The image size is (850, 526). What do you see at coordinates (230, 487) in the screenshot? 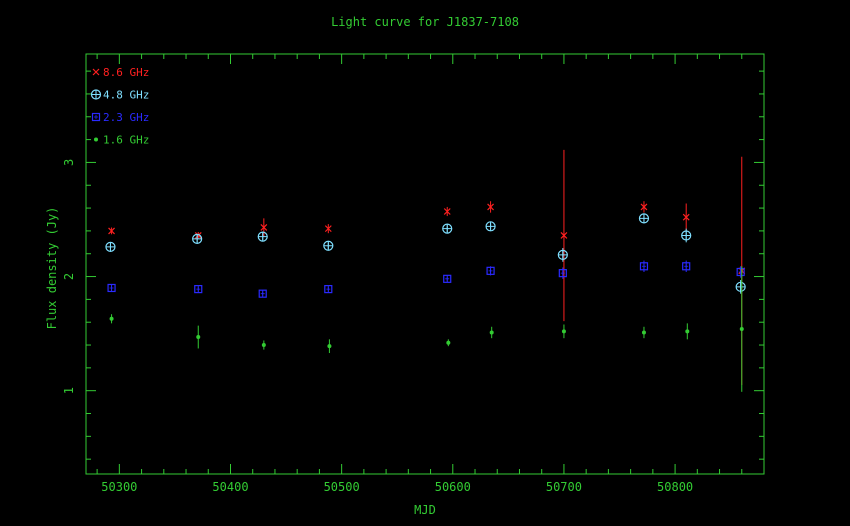
I see `x-tick-label: 50400` at bounding box center [230, 487].